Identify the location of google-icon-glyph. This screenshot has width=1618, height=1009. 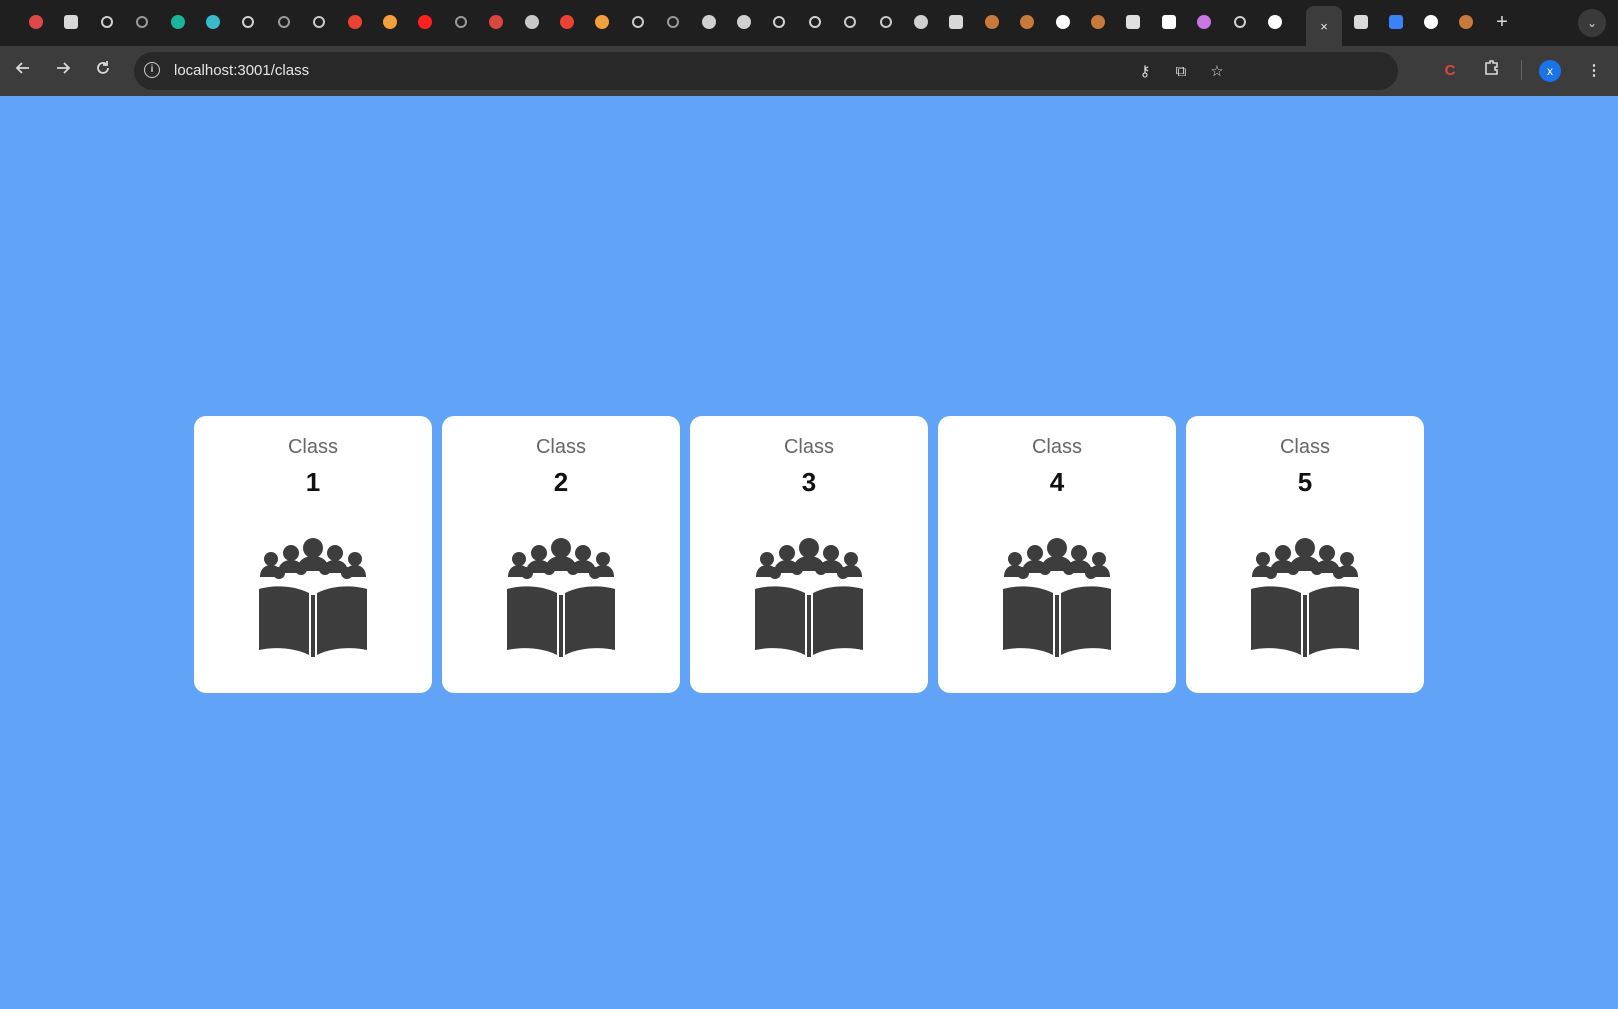
(1062, 22).